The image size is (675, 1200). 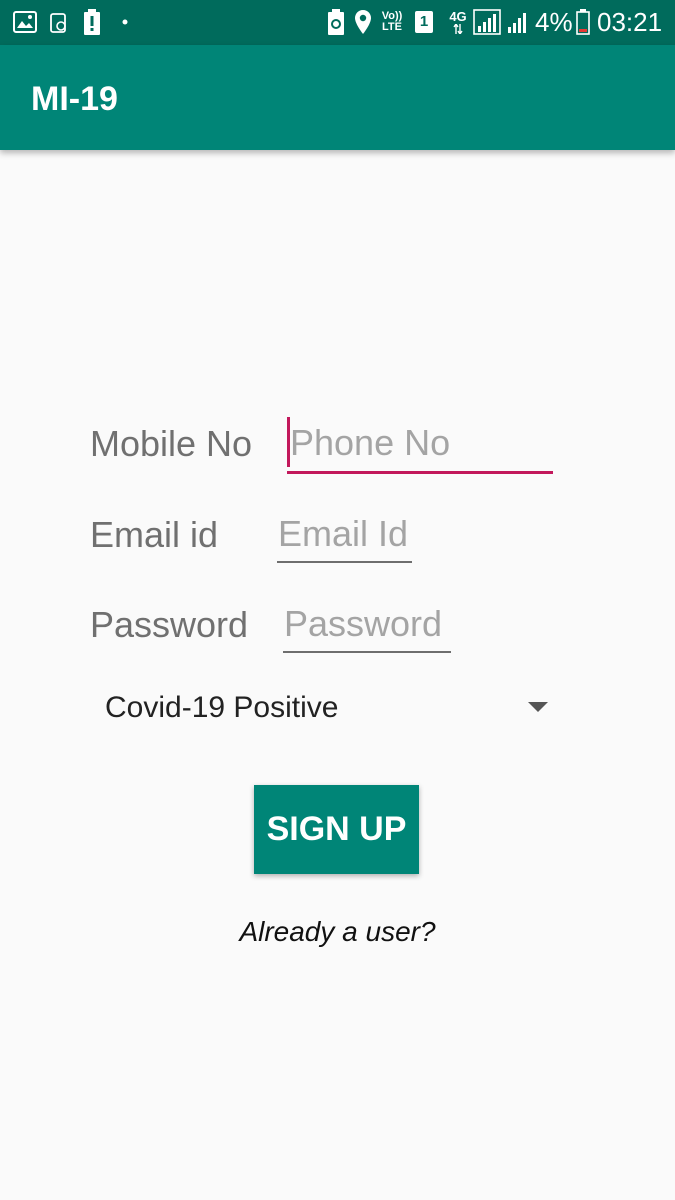 I want to click on data-4g-icon: 4G, so click(x=458, y=22).